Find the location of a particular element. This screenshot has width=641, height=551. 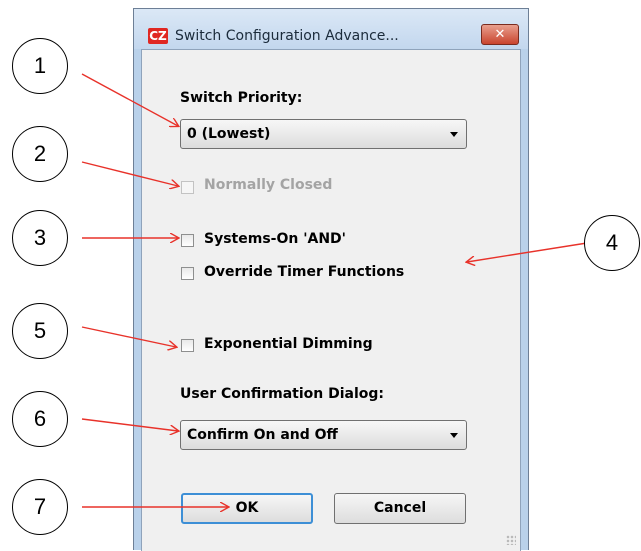

callout-3: 3 is located at coordinates (40, 238).